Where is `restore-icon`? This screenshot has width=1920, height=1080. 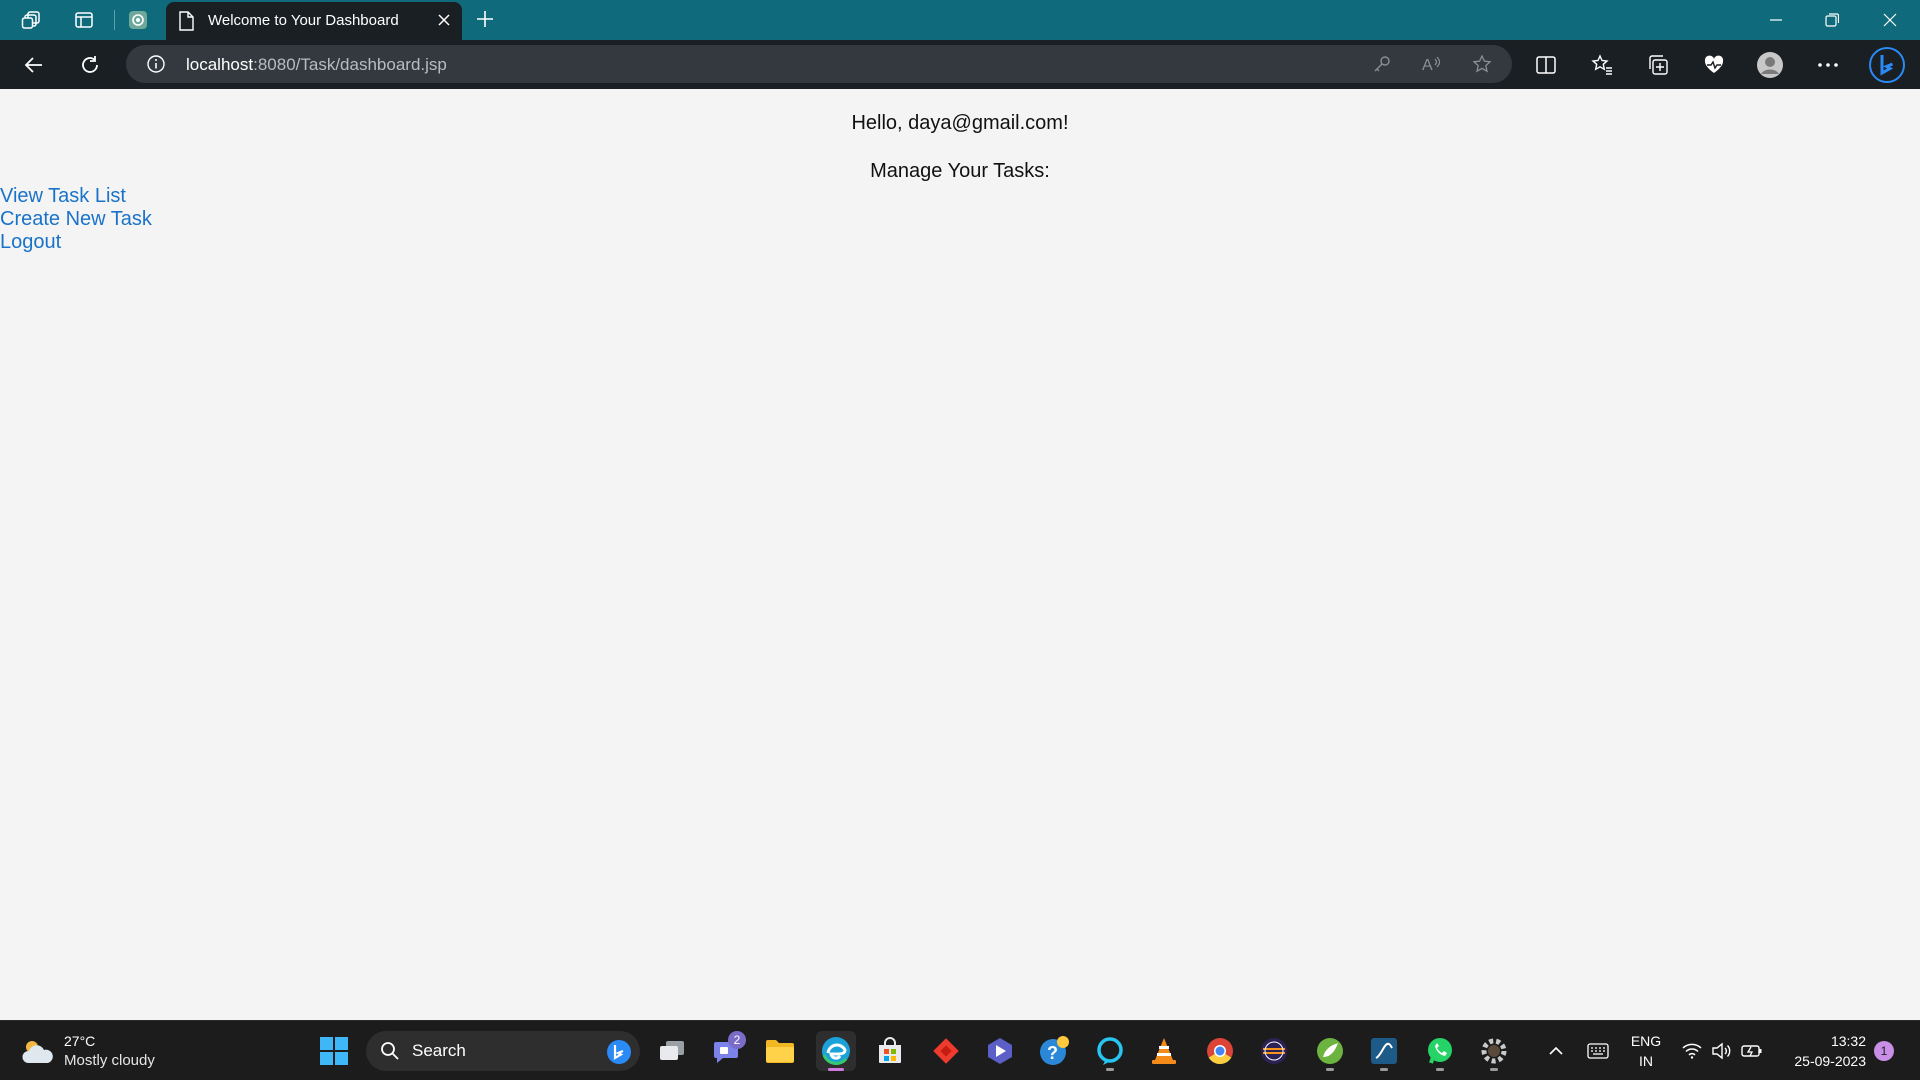 restore-icon is located at coordinates (1832, 20).